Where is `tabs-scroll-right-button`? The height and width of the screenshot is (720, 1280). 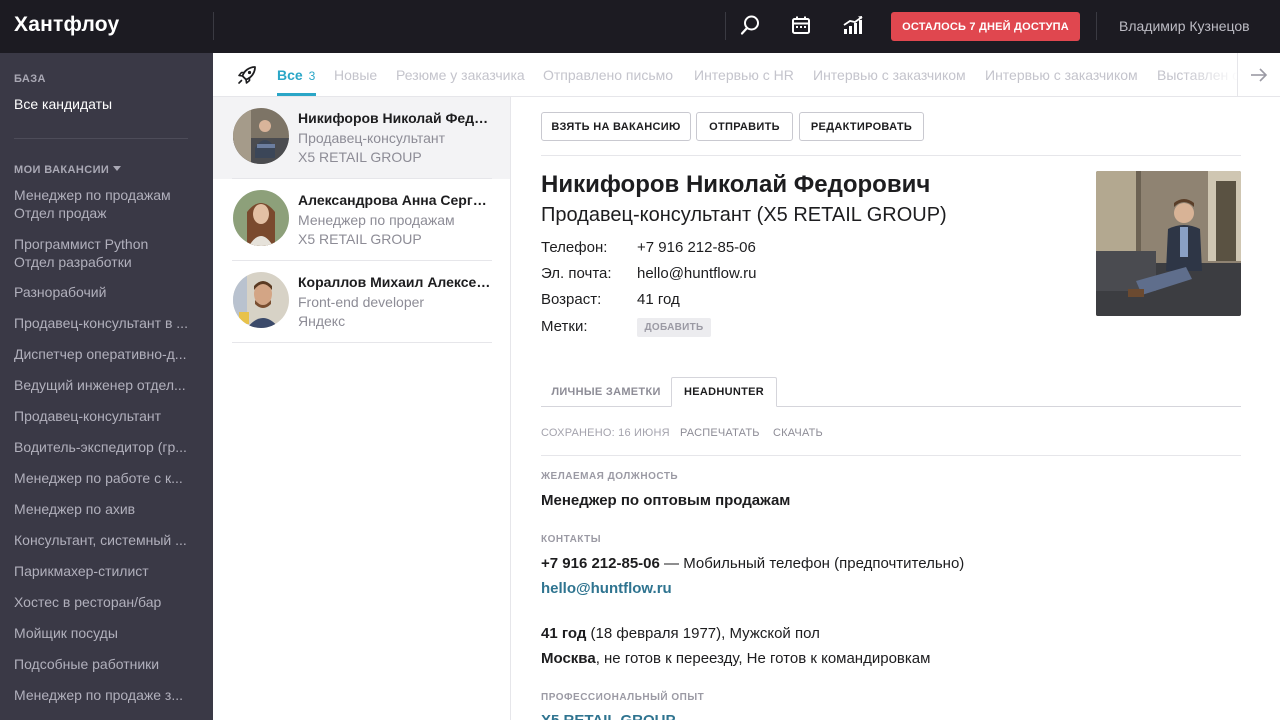 tabs-scroll-right-button is located at coordinates (1258, 74).